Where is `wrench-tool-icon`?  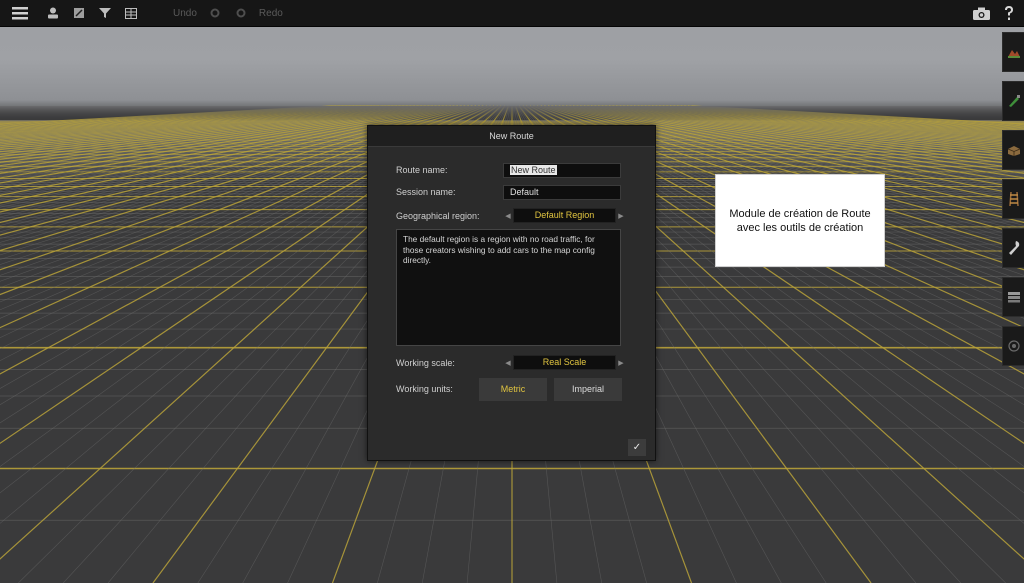 wrench-tool-icon is located at coordinates (1013, 248).